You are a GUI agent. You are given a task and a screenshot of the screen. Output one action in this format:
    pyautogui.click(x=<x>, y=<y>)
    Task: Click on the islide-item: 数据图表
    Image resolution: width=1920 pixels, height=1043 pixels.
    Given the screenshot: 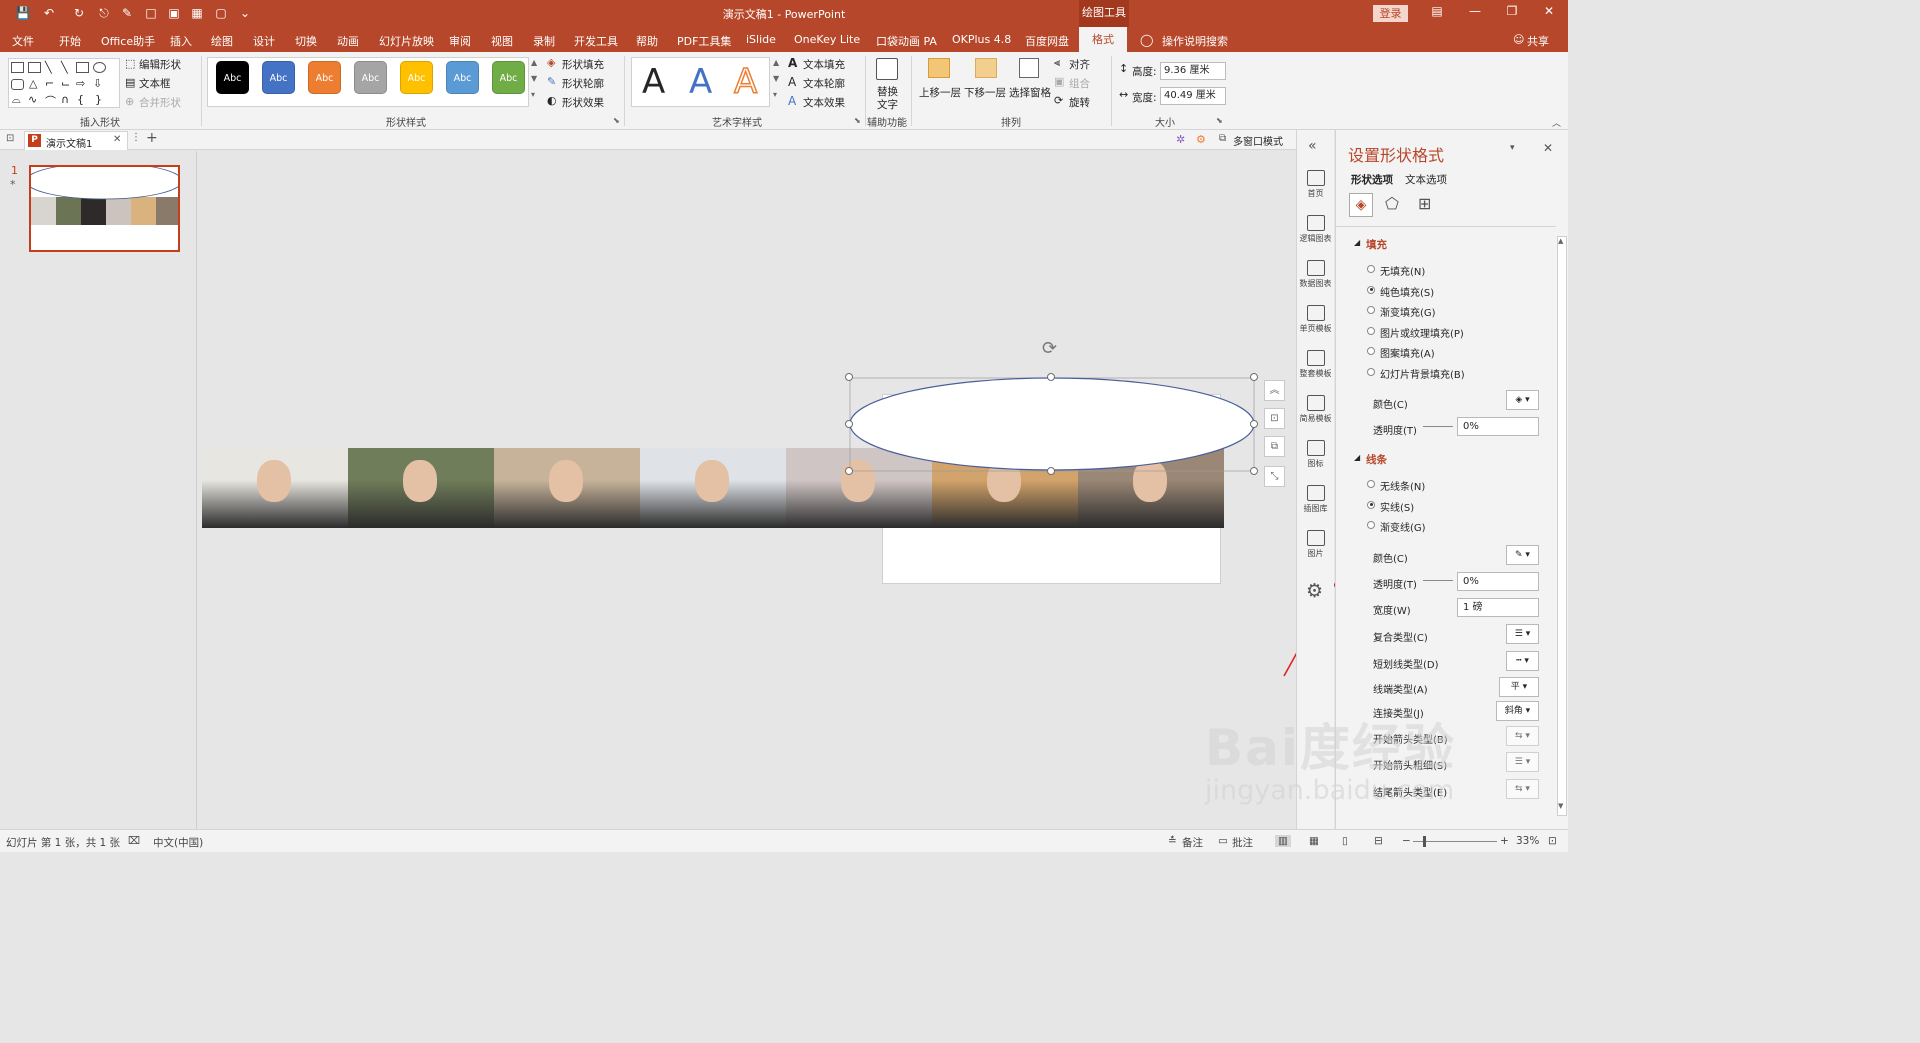 What is the action you would take?
    pyautogui.click(x=1315, y=274)
    